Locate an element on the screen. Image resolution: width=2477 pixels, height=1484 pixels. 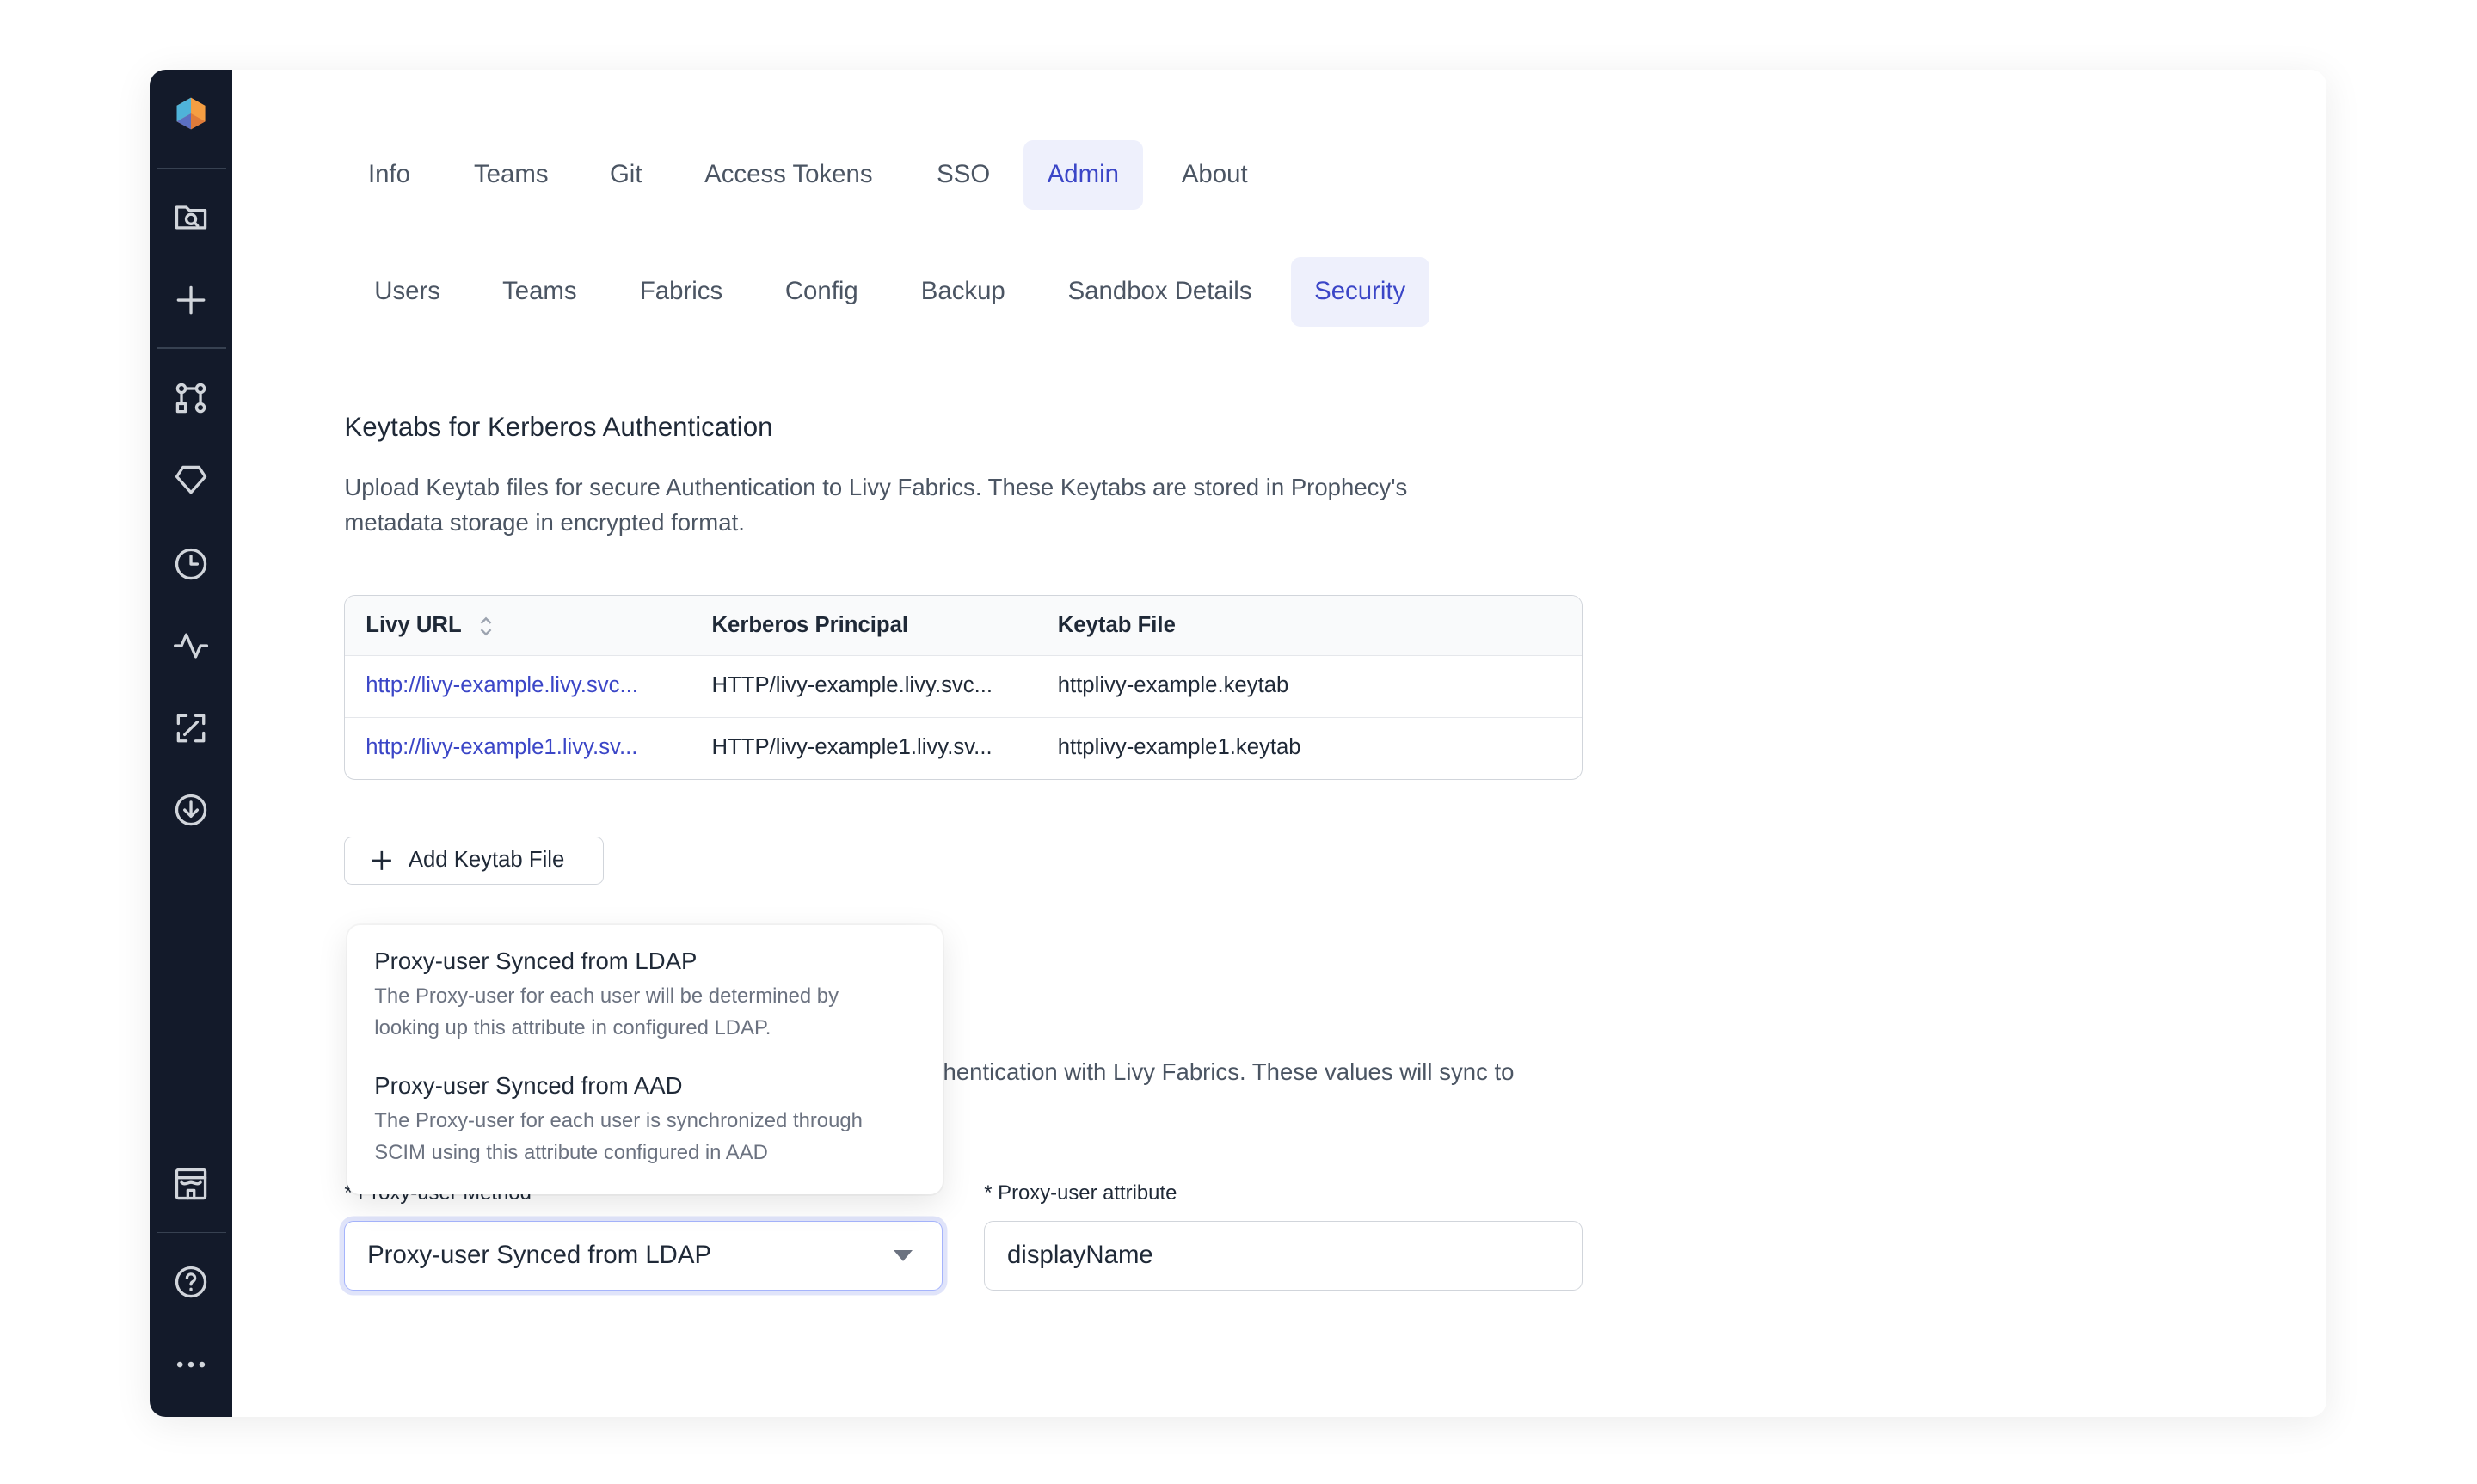
tab-sso: SSO is located at coordinates (964, 175).